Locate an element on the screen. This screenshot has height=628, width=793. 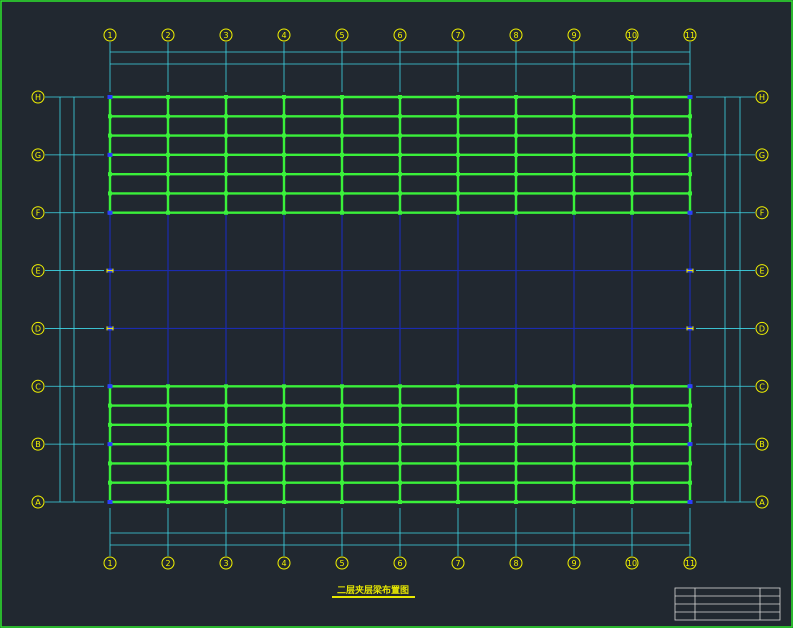
column-axis-bubble-top-5: 5 is located at coordinates (342, 35).